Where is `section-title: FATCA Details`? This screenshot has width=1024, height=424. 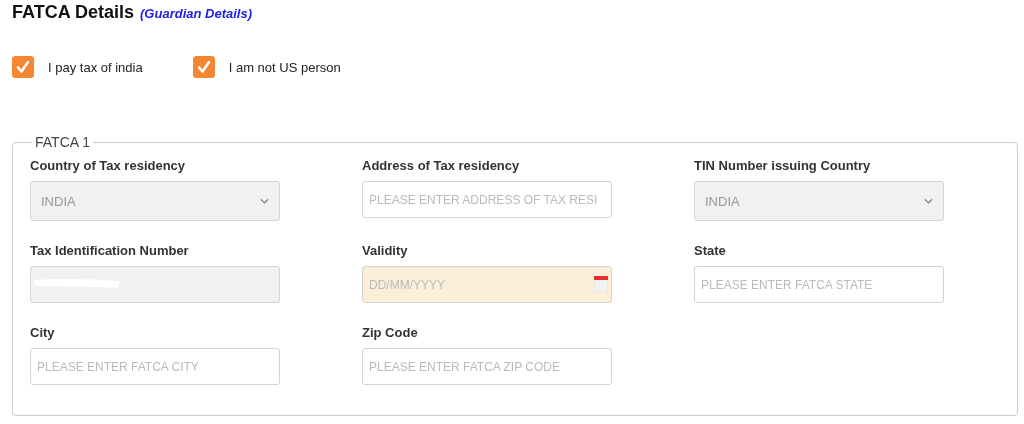 section-title: FATCA Details is located at coordinates (73, 12).